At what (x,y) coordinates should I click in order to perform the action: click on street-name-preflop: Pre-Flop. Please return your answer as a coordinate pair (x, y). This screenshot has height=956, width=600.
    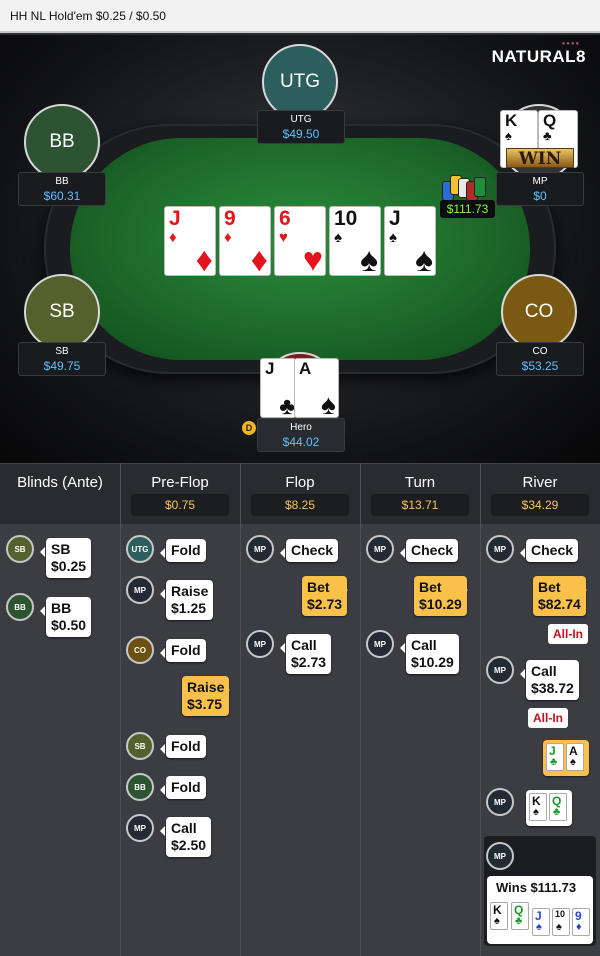
    Looking at the image, I should click on (180, 482).